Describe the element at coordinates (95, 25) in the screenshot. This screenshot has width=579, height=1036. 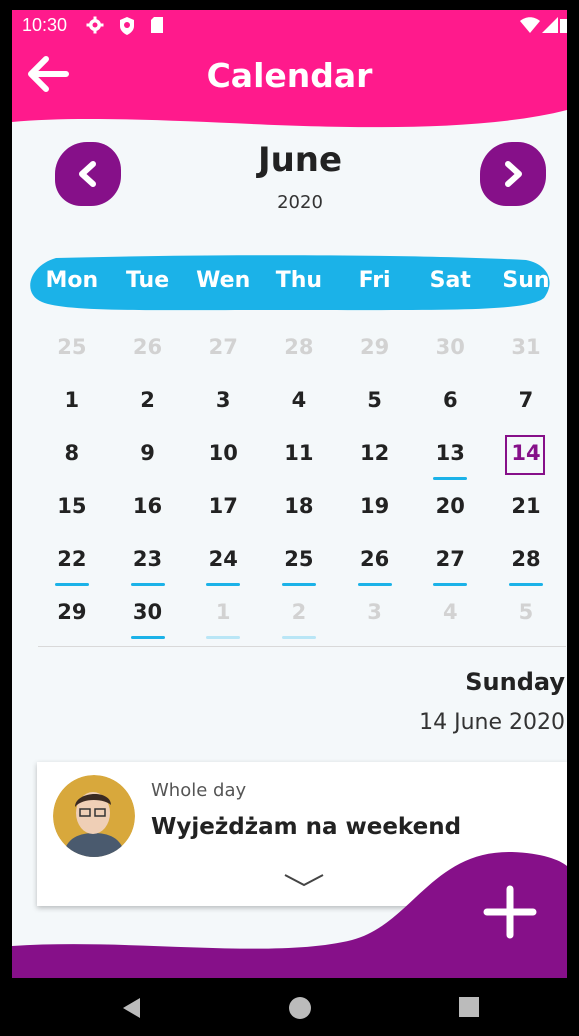
I see `settings-icon` at that location.